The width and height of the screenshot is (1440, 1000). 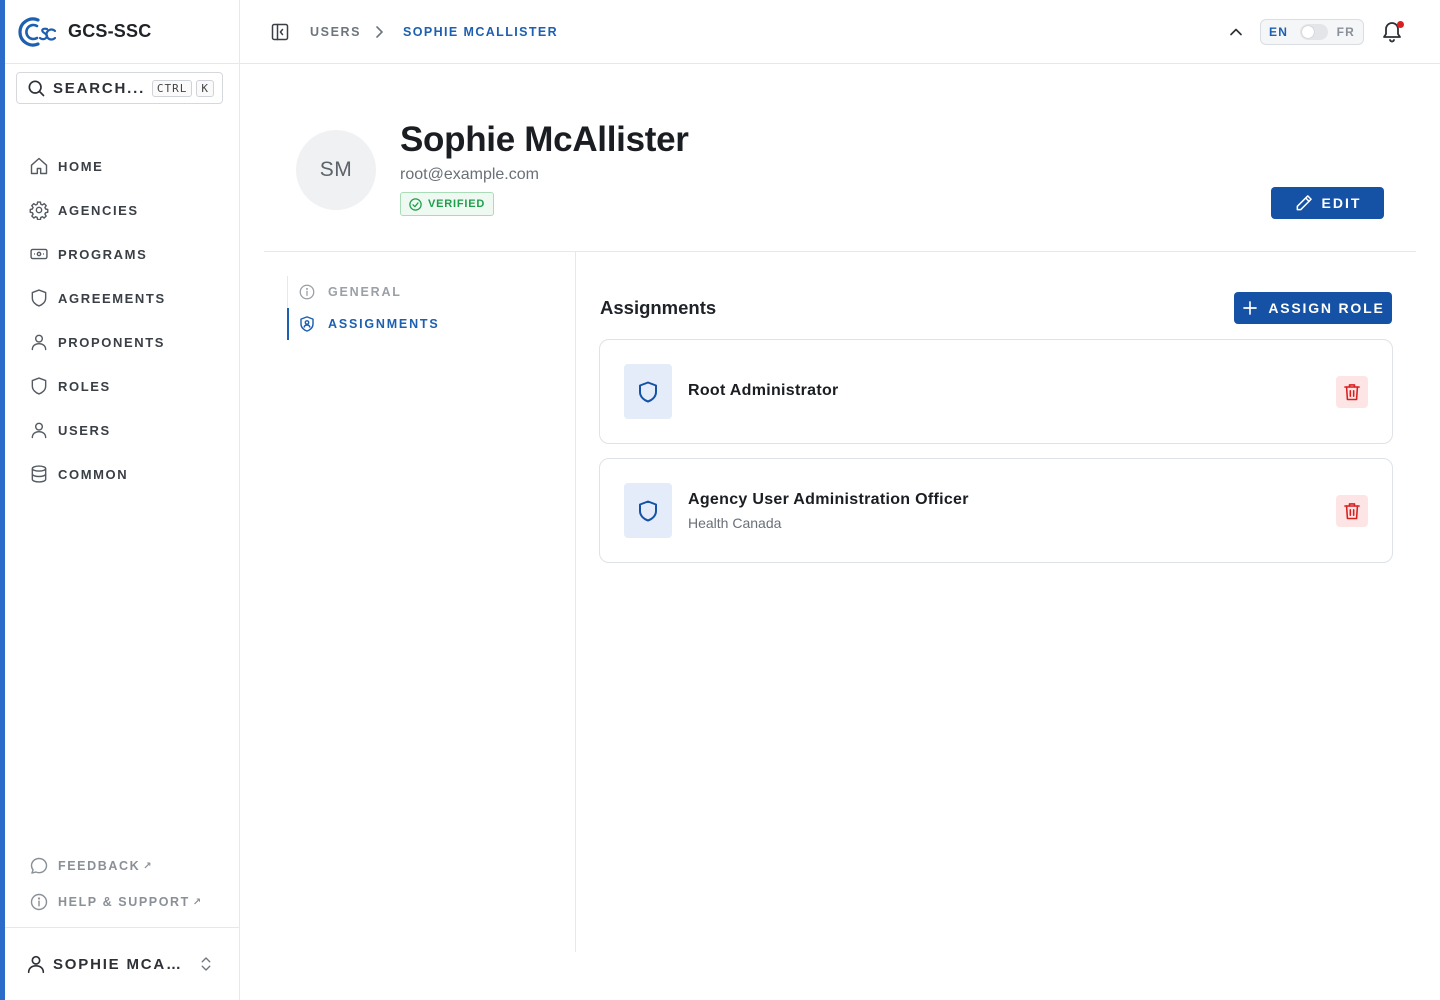 What do you see at coordinates (280, 32) in the screenshot?
I see `sidebar-toggle-icon` at bounding box center [280, 32].